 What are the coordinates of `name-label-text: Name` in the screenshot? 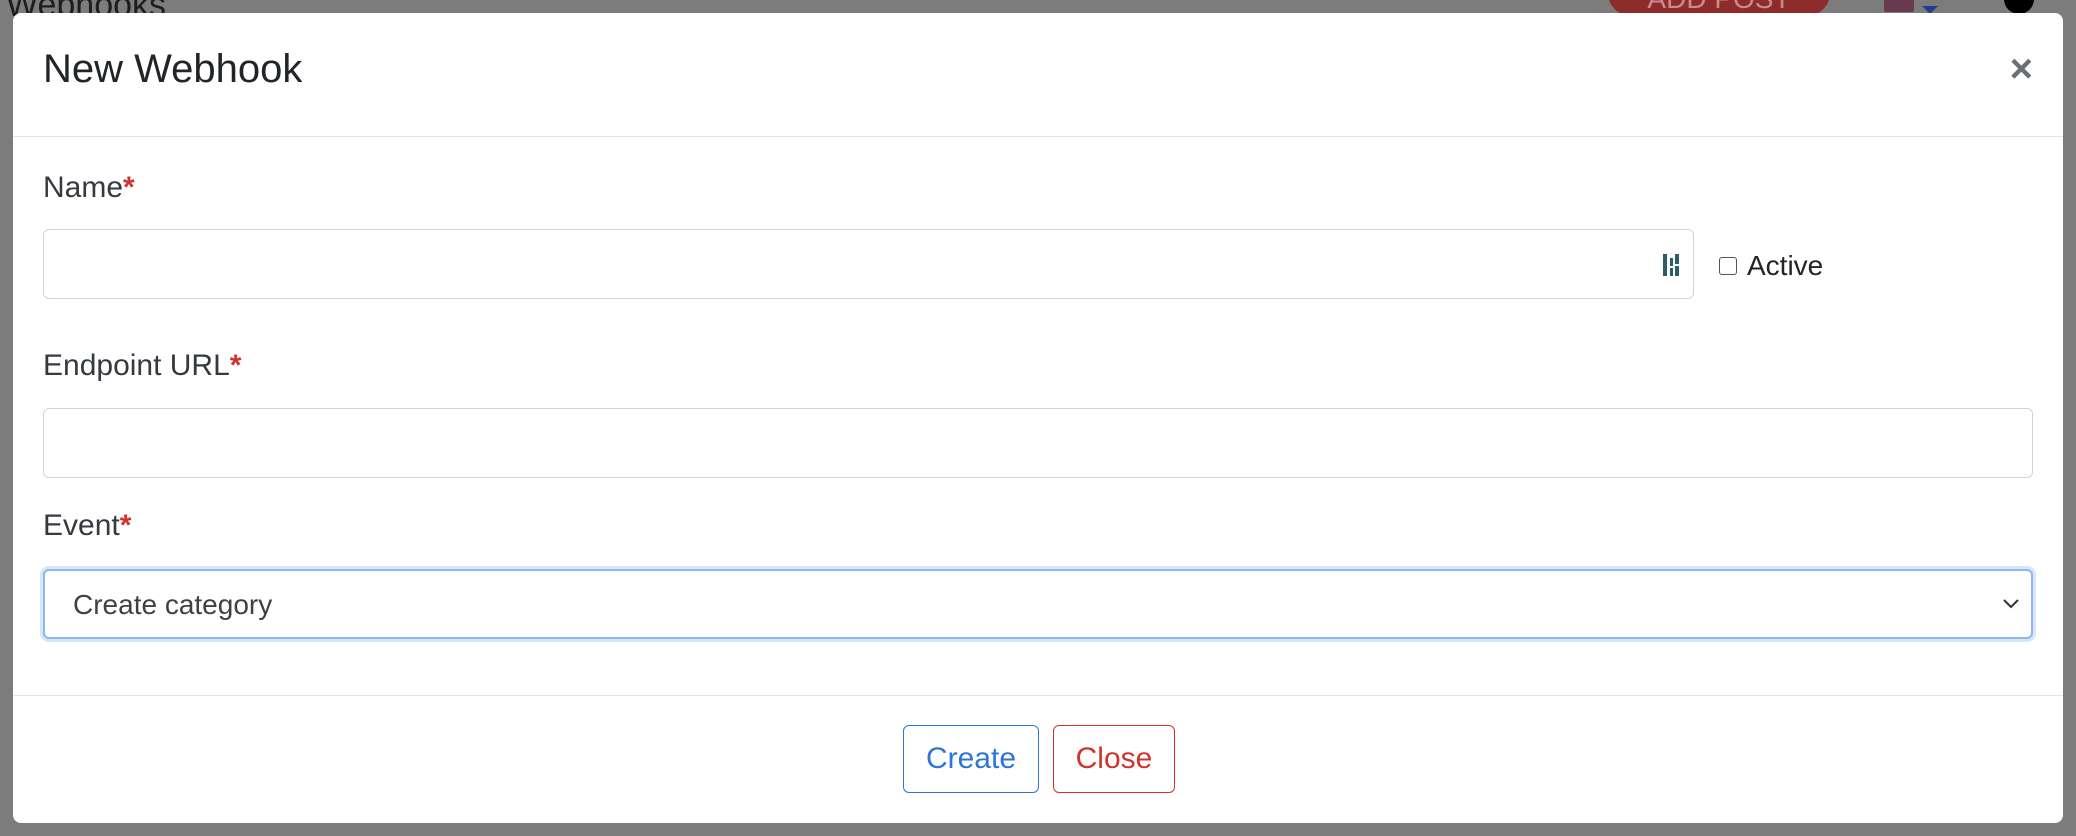 It's located at (83, 187).